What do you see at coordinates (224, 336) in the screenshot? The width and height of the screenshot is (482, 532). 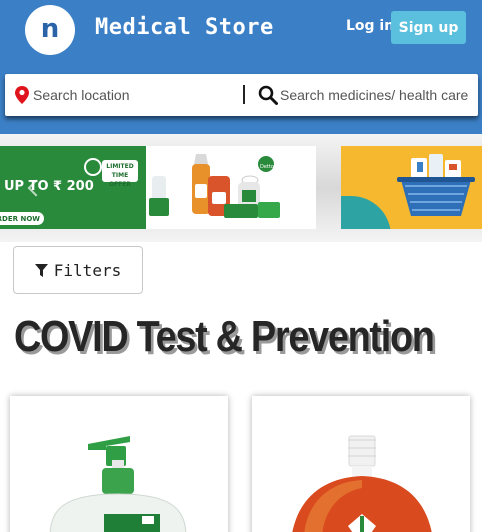 I see `section-title: COVID Test & Prevention` at bounding box center [224, 336].